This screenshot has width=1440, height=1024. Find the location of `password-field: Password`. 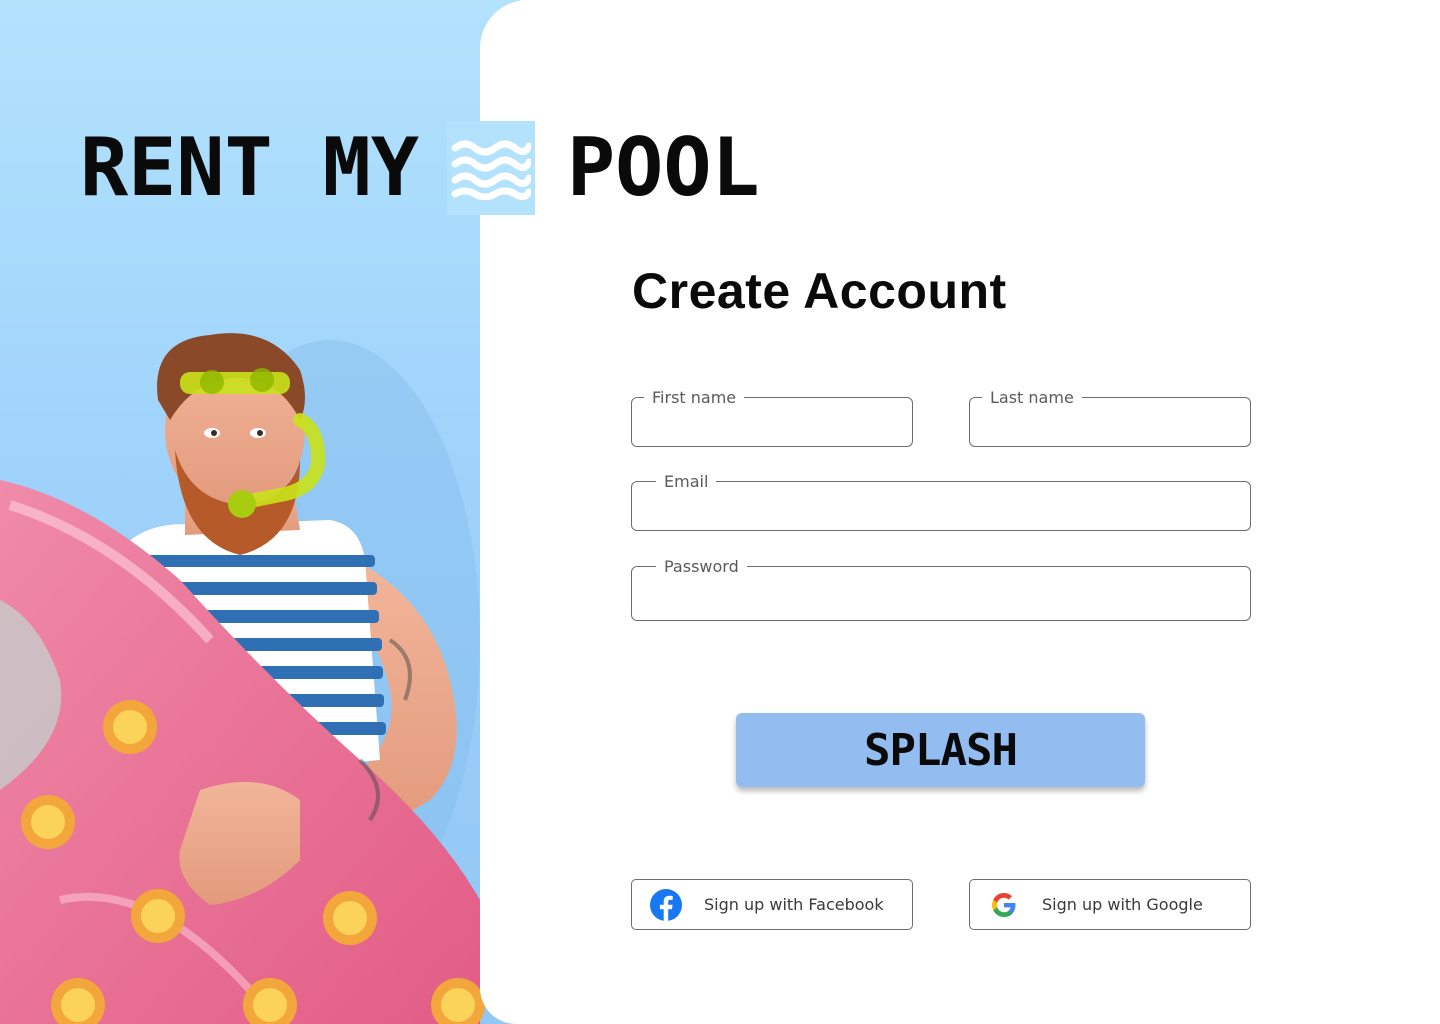

password-field: Password is located at coordinates (941, 589).